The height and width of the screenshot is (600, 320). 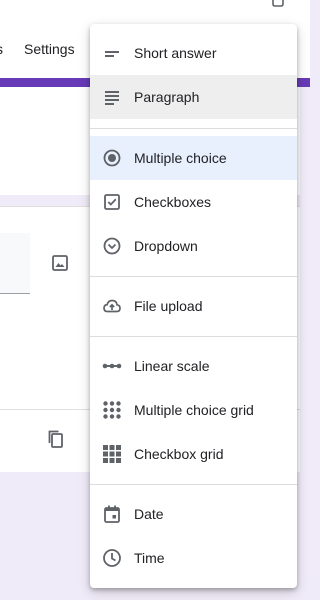 What do you see at coordinates (172, 366) in the screenshot?
I see `menu-item-label: Linear scale` at bounding box center [172, 366].